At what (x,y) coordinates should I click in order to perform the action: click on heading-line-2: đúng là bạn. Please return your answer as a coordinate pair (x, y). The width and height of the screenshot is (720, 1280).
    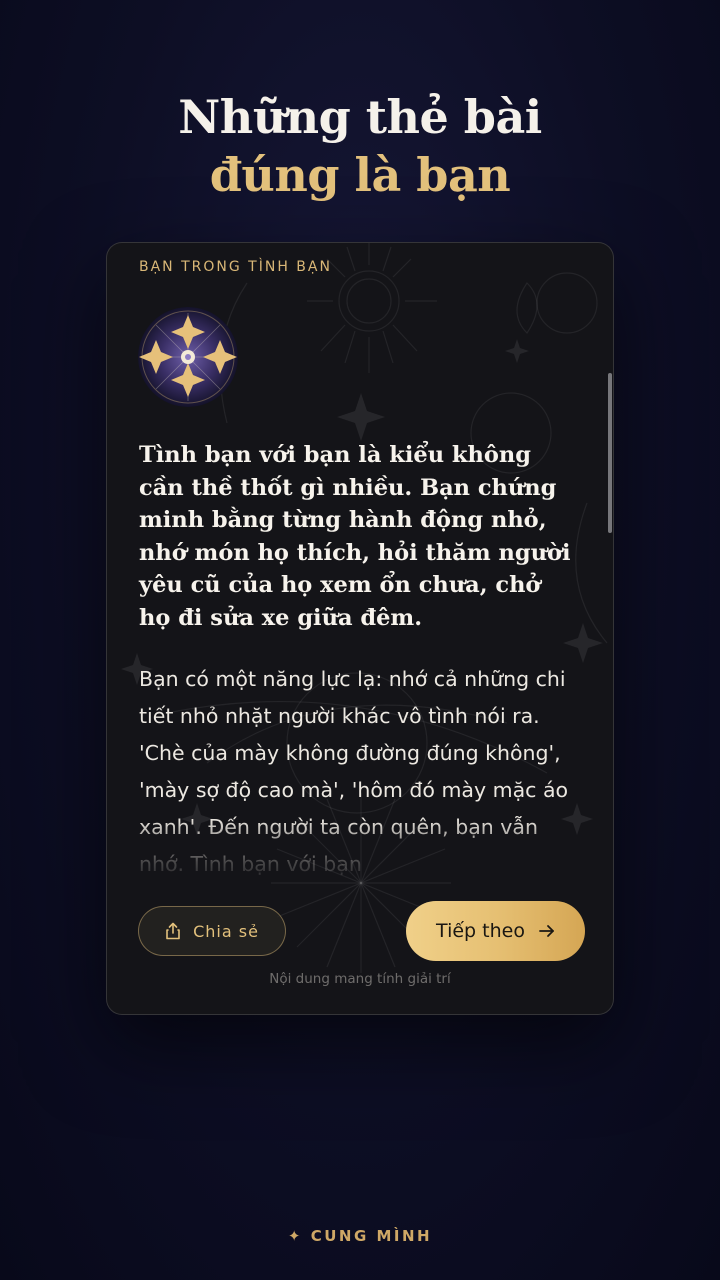
    Looking at the image, I should click on (360, 175).